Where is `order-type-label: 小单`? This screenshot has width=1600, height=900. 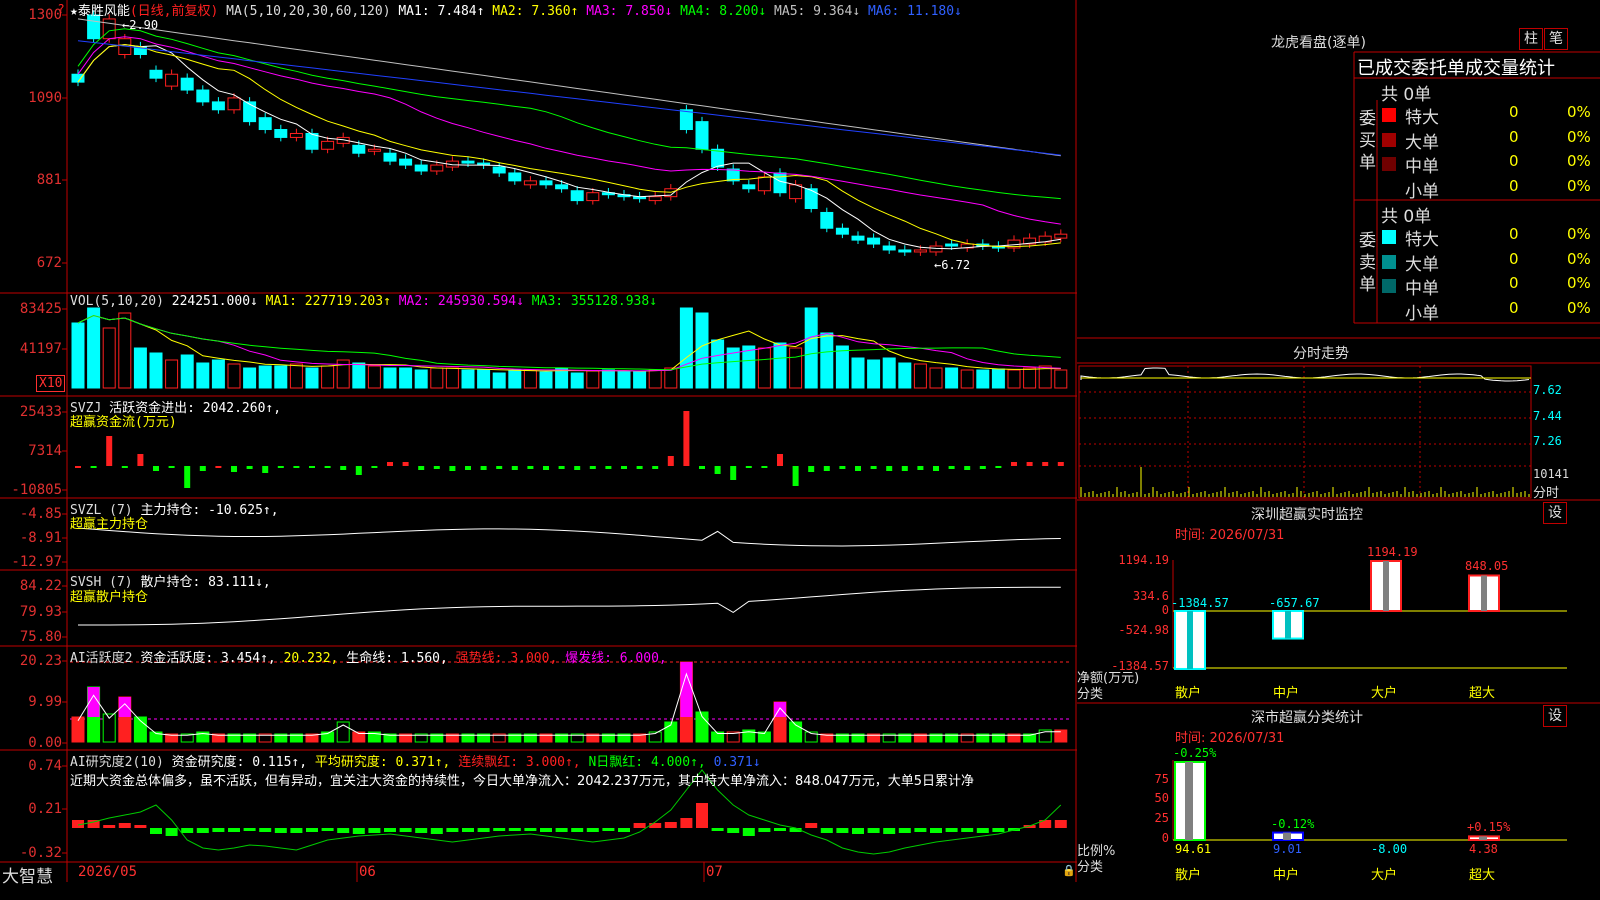
order-type-label: 小单 is located at coordinates (1422, 191).